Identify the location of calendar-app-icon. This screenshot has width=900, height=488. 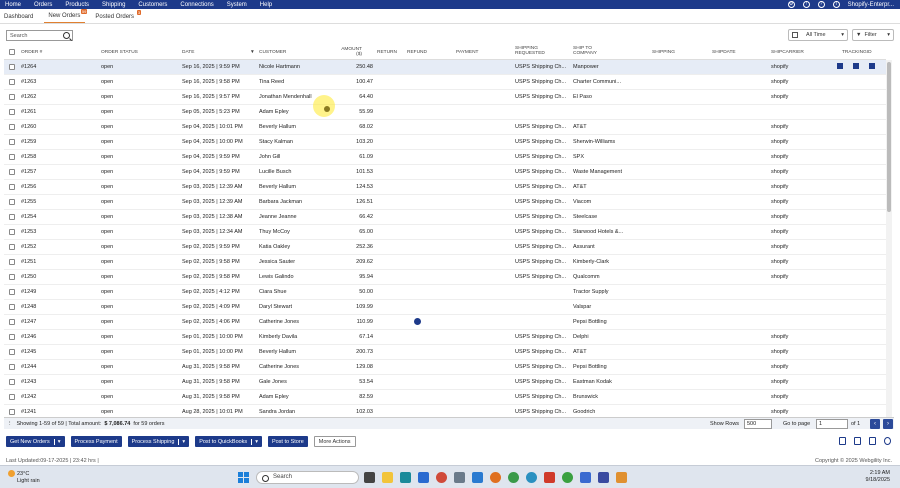
(603, 477).